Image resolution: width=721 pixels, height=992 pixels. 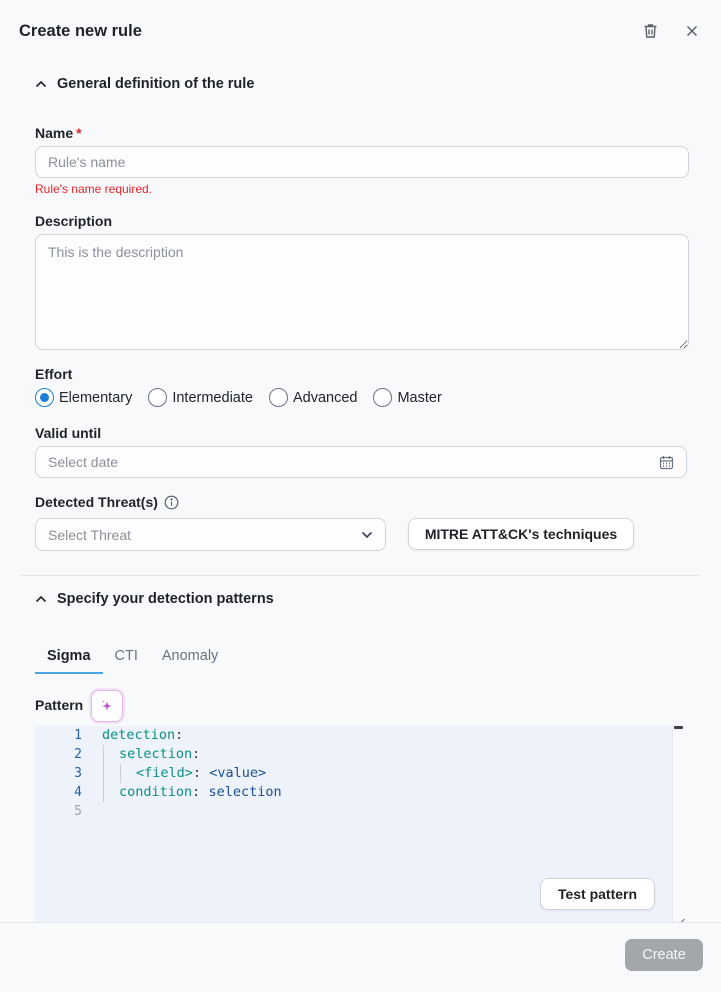 I want to click on line-number: 2, so click(x=78, y=754).